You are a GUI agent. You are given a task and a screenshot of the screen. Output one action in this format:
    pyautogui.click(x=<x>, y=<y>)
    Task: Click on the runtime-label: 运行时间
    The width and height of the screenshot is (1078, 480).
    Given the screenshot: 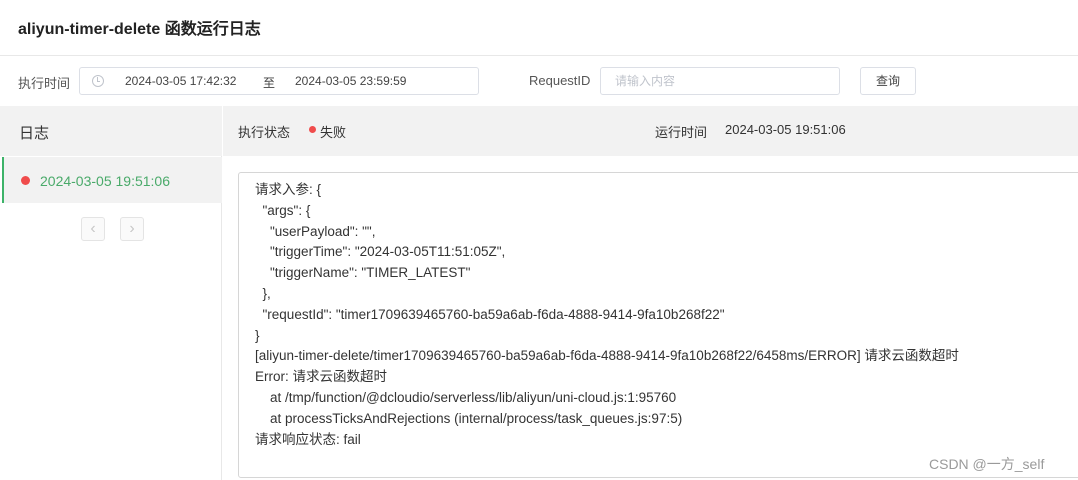 What is the action you would take?
    pyautogui.click(x=681, y=132)
    